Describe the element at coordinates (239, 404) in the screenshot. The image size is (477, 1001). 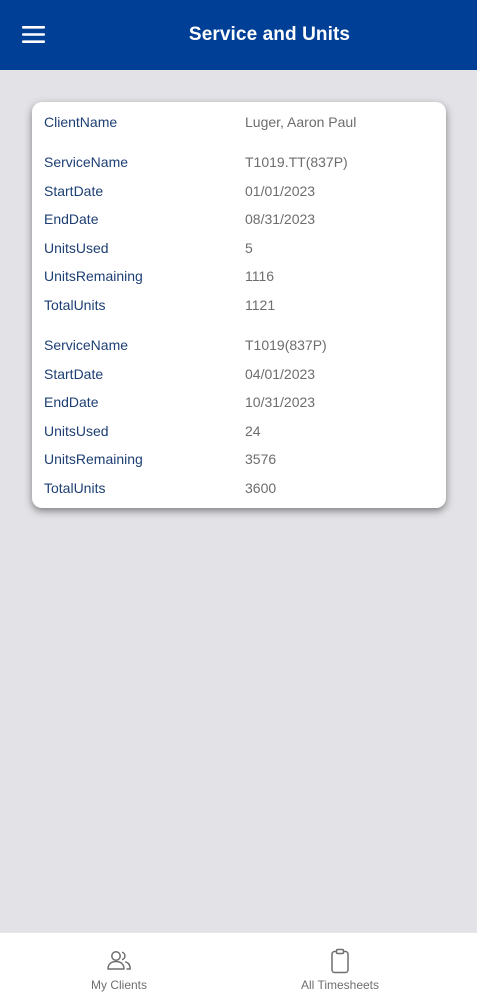
I see `service-2-end-date-row: EndDate 10/31/2023` at that location.